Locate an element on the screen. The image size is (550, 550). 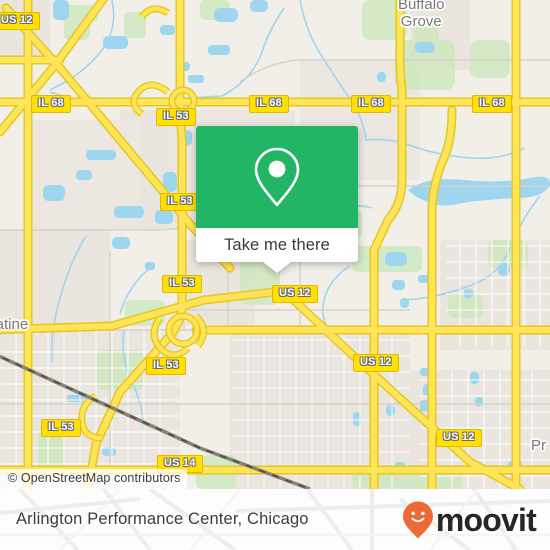
take-me-there-button: Take me there is located at coordinates (277, 250).